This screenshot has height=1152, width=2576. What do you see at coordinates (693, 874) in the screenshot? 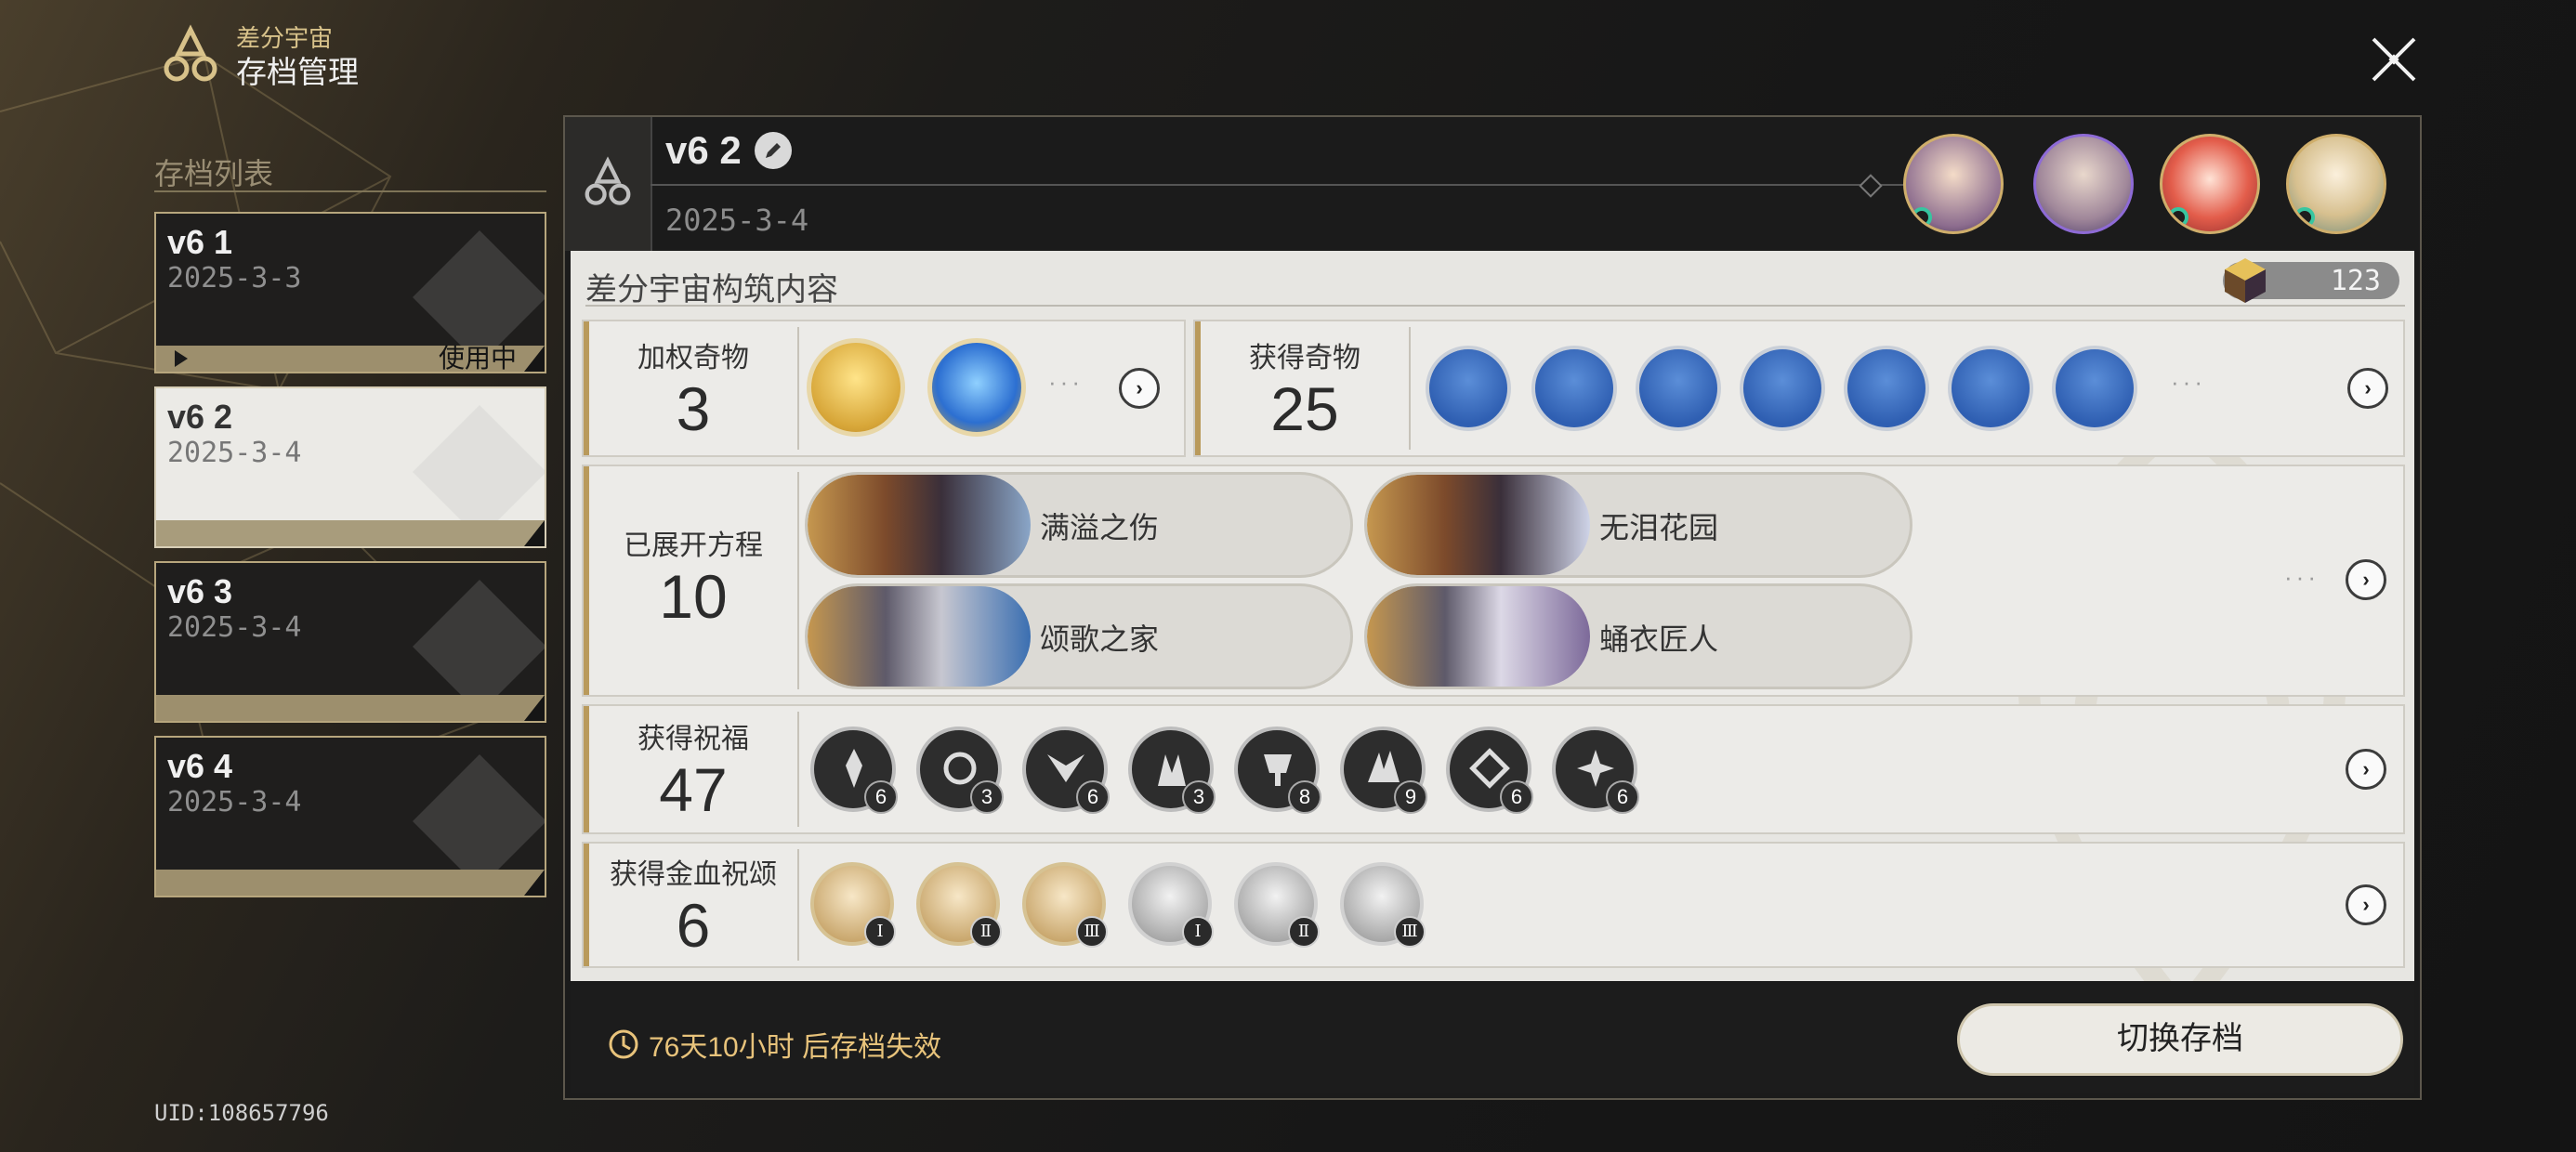
I see `row-label: 获得金血祝颂` at bounding box center [693, 874].